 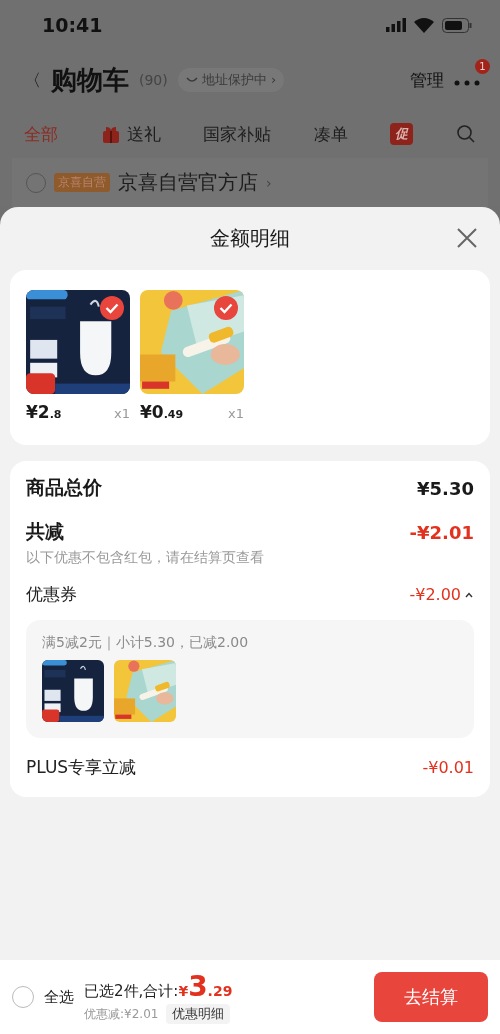 I want to click on more-icon, so click(x=467, y=82).